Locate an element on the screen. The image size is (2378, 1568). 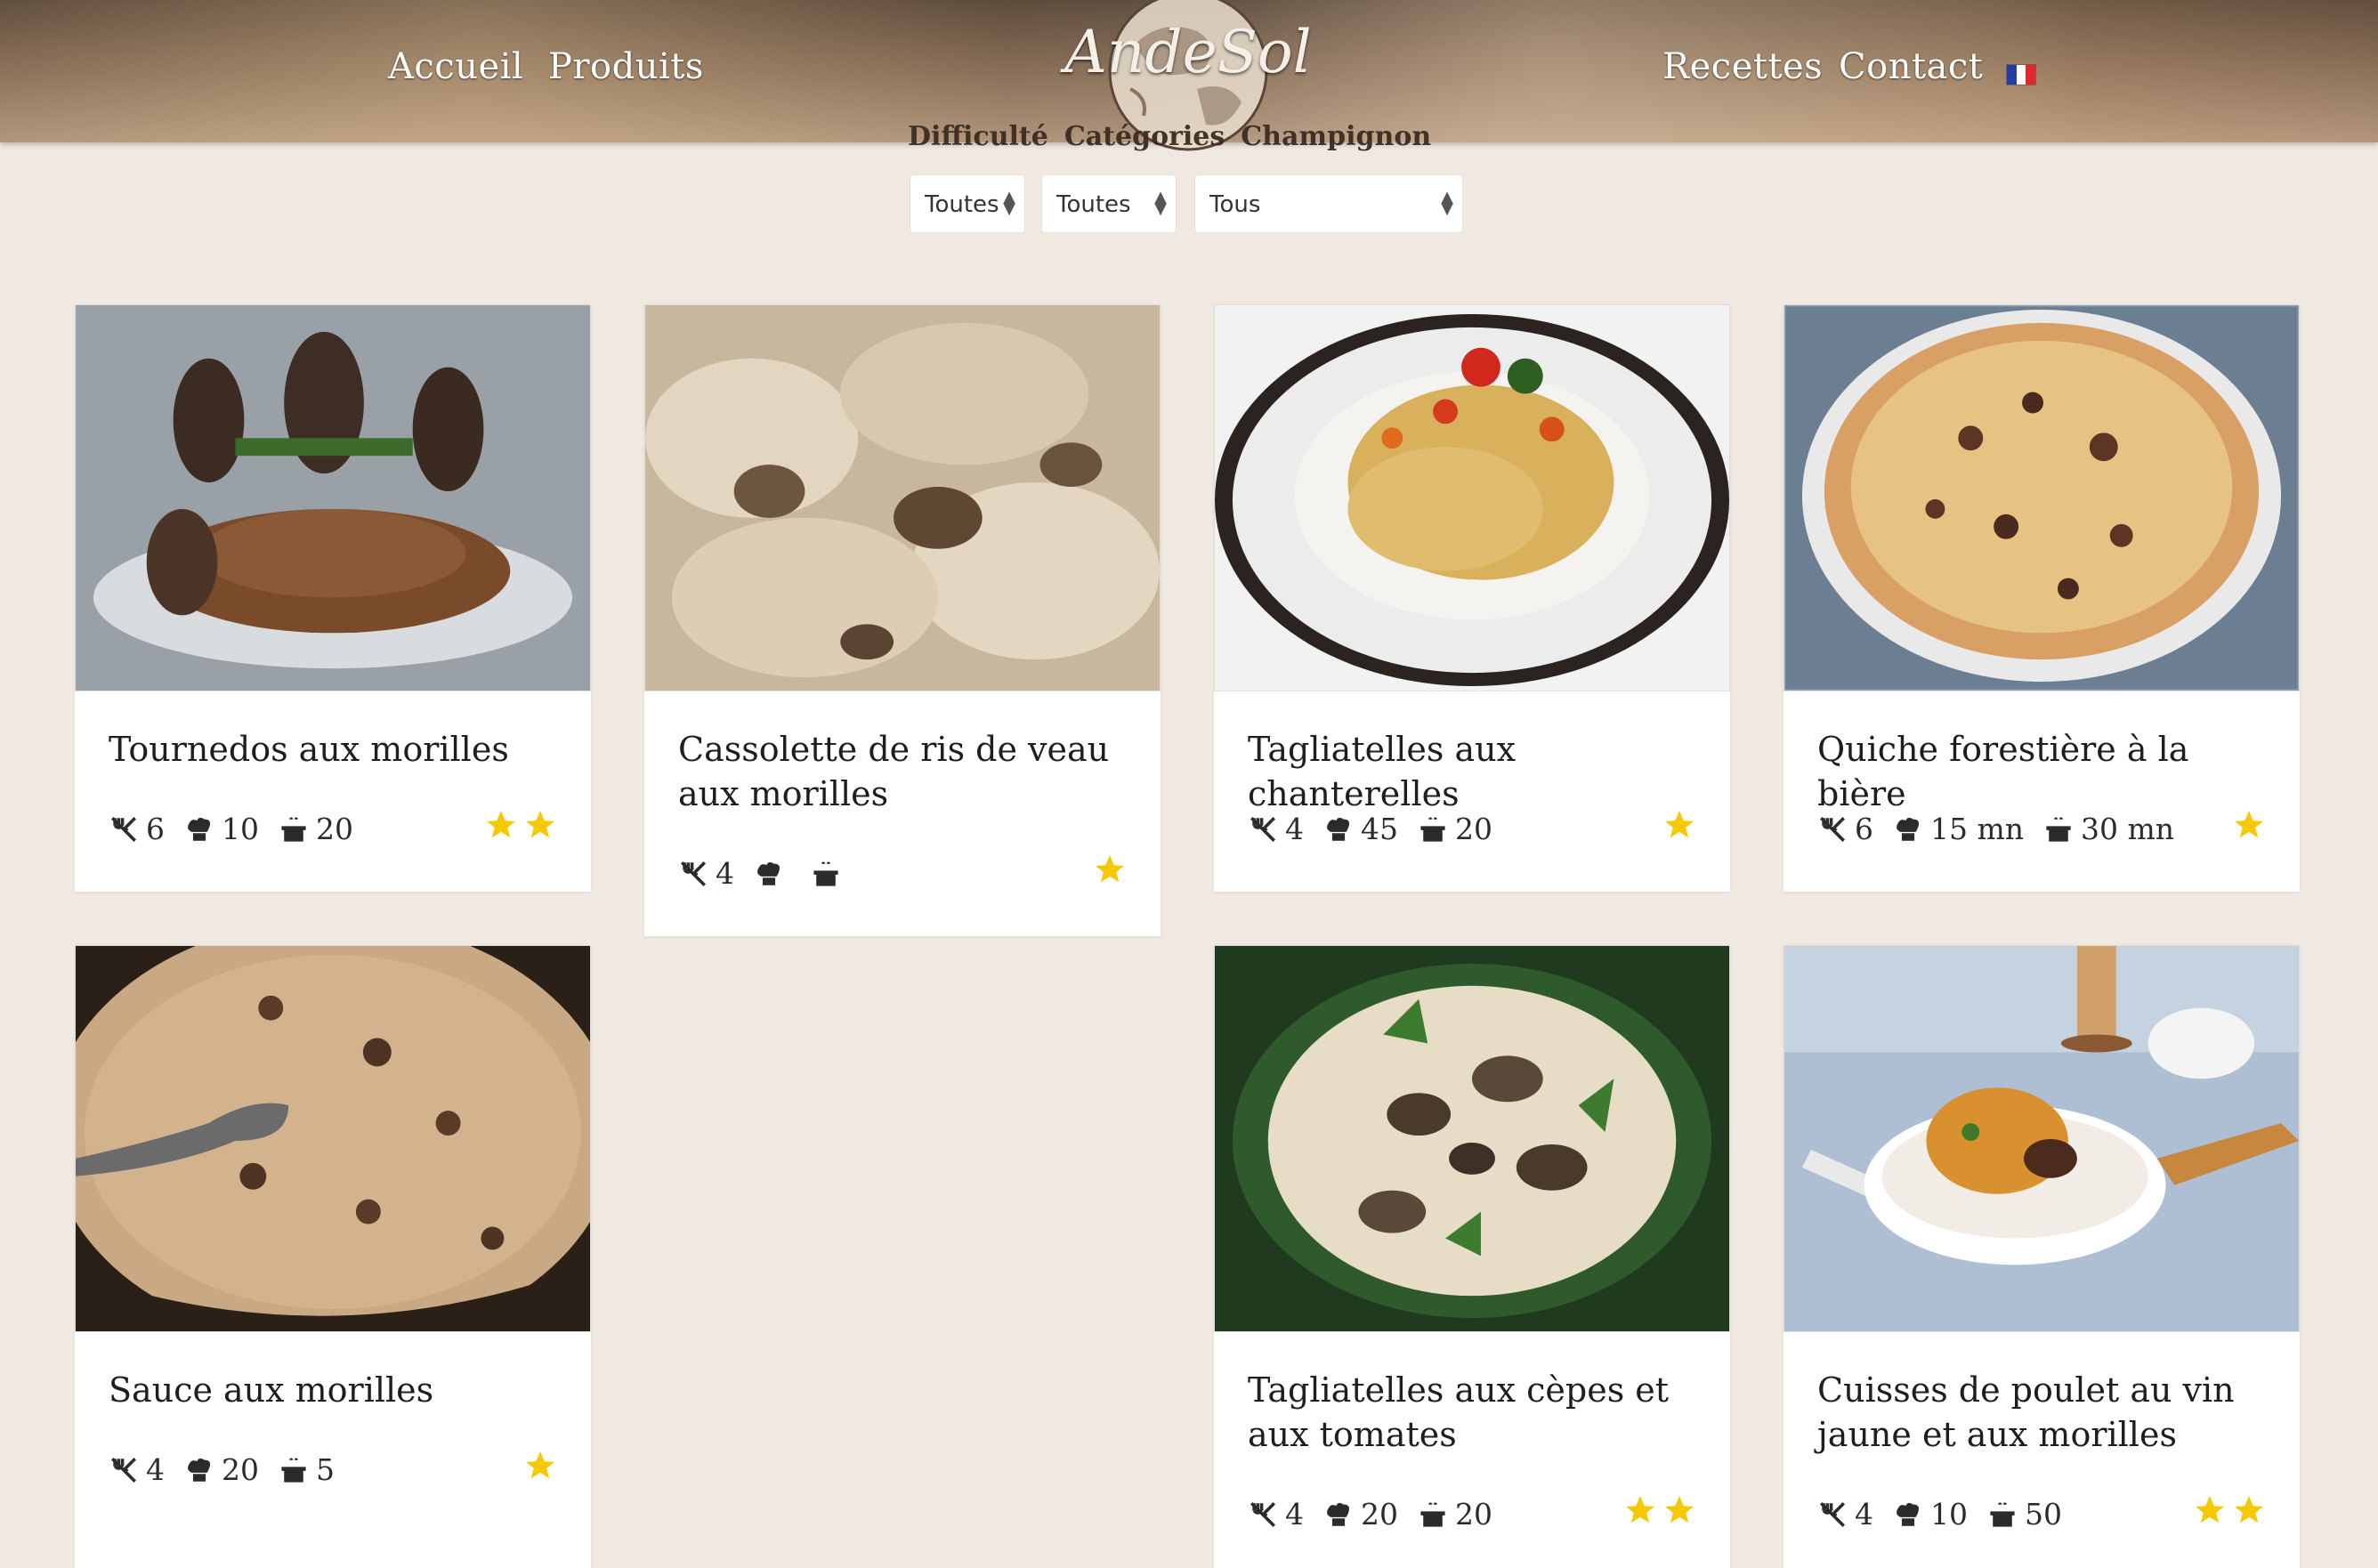
filter-label-mushroom: Champignon is located at coordinates (1336, 136).